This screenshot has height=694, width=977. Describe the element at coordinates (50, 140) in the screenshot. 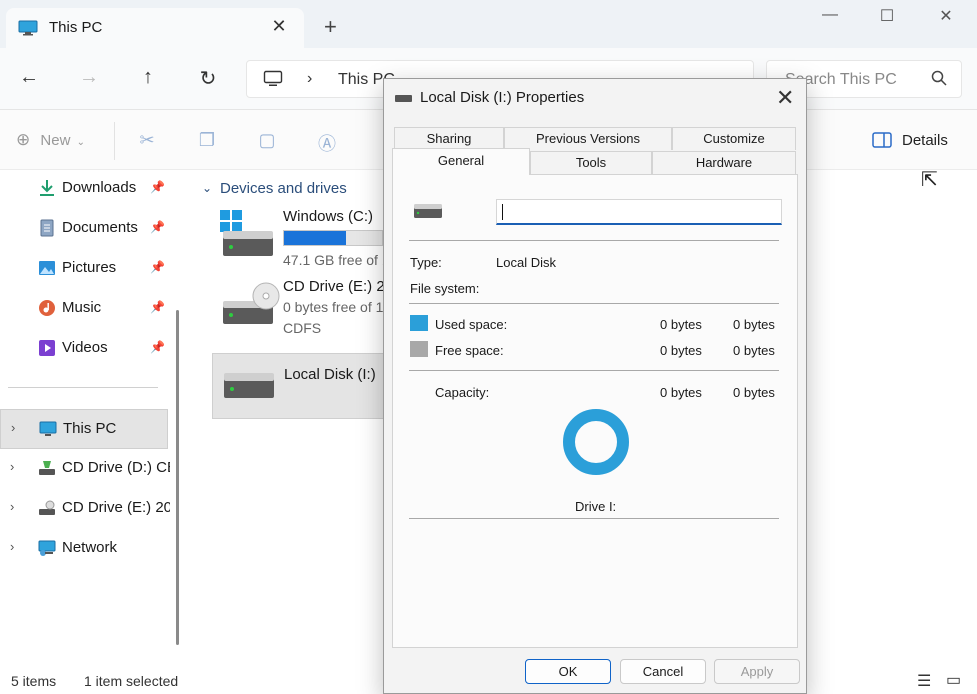

I see `new-button: ⊕ New ⌄` at that location.